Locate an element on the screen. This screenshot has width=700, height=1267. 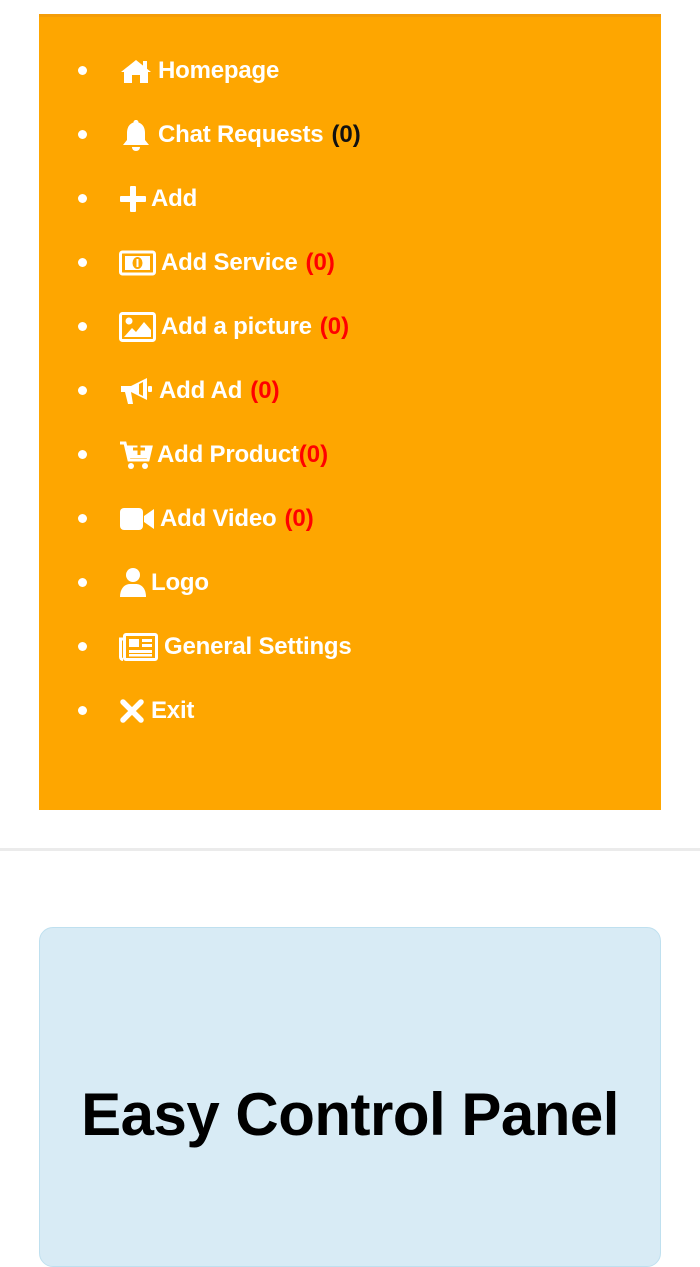
menu-item-label: General Settings is located at coordinates (258, 646).